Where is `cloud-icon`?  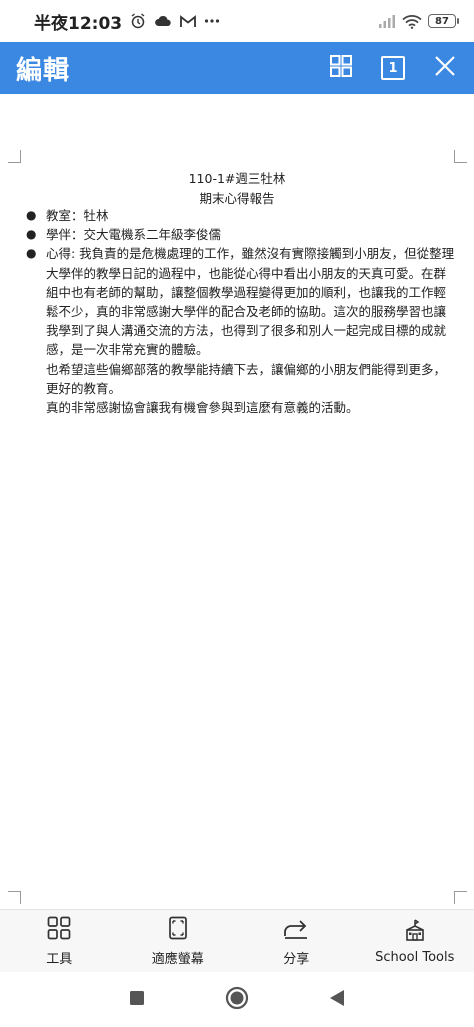 cloud-icon is located at coordinates (163, 21).